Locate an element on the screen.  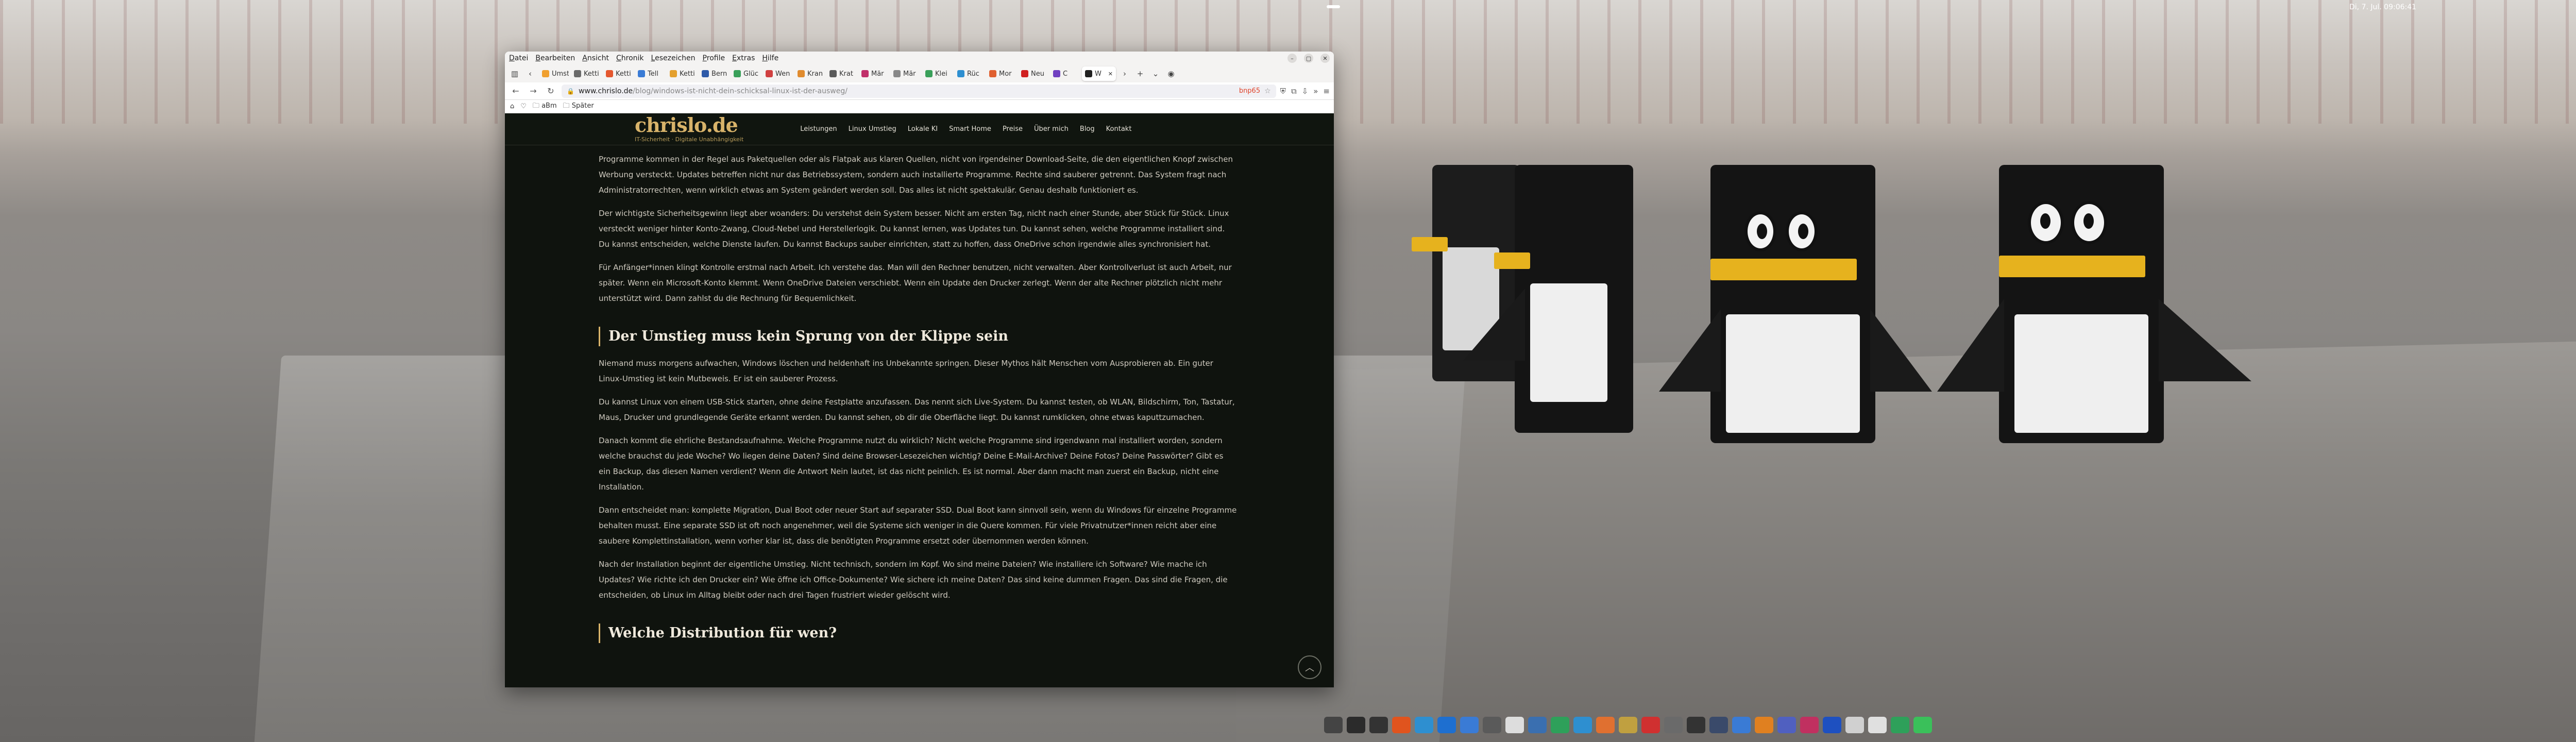
image-icon is located at coordinates (1786, 725).